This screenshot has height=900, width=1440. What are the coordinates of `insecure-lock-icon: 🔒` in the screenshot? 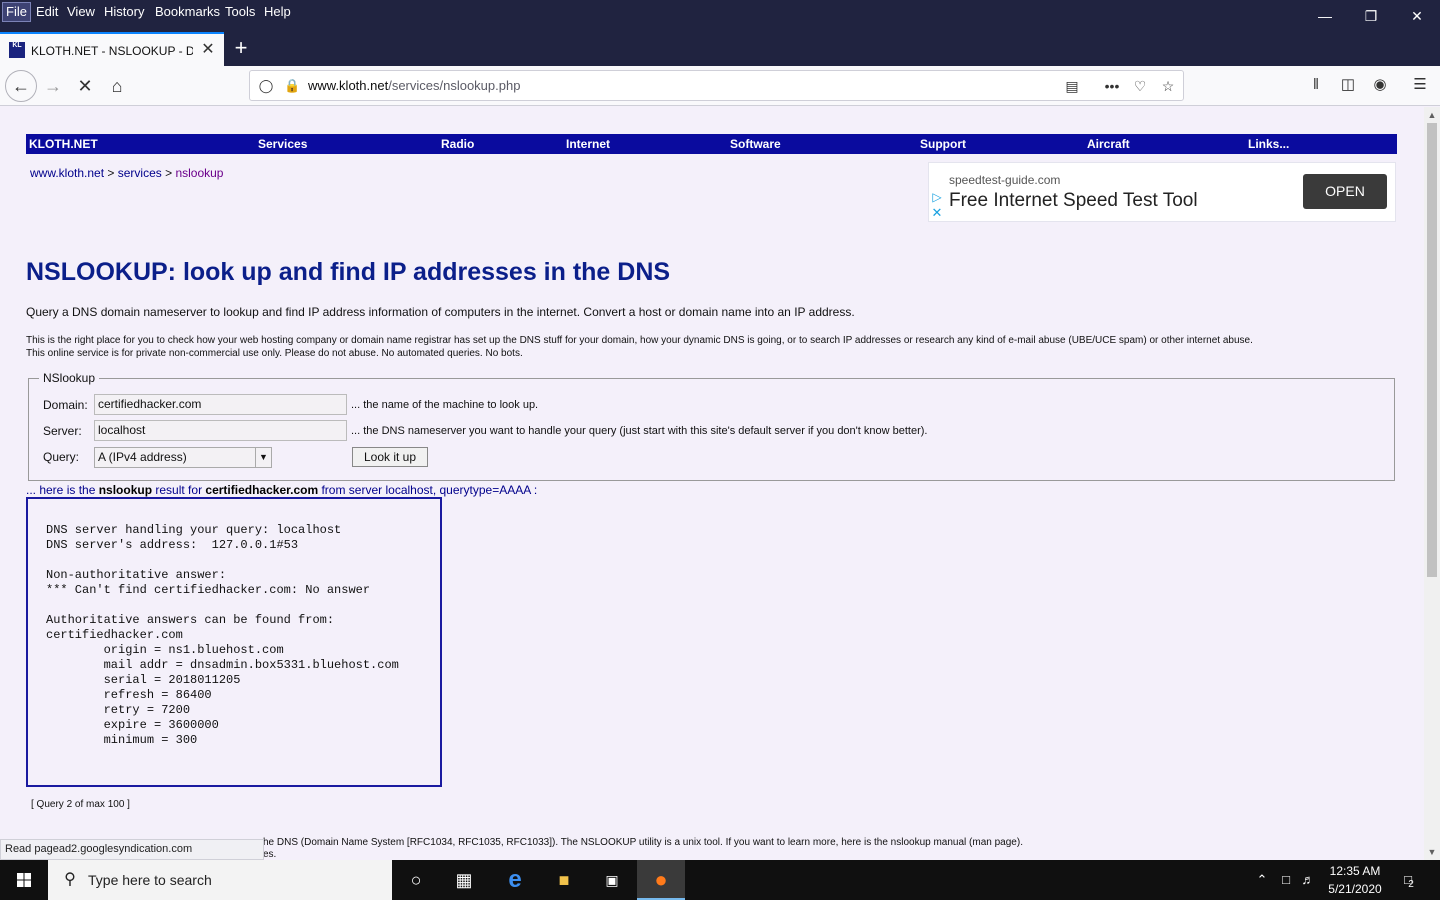 It's located at (292, 86).